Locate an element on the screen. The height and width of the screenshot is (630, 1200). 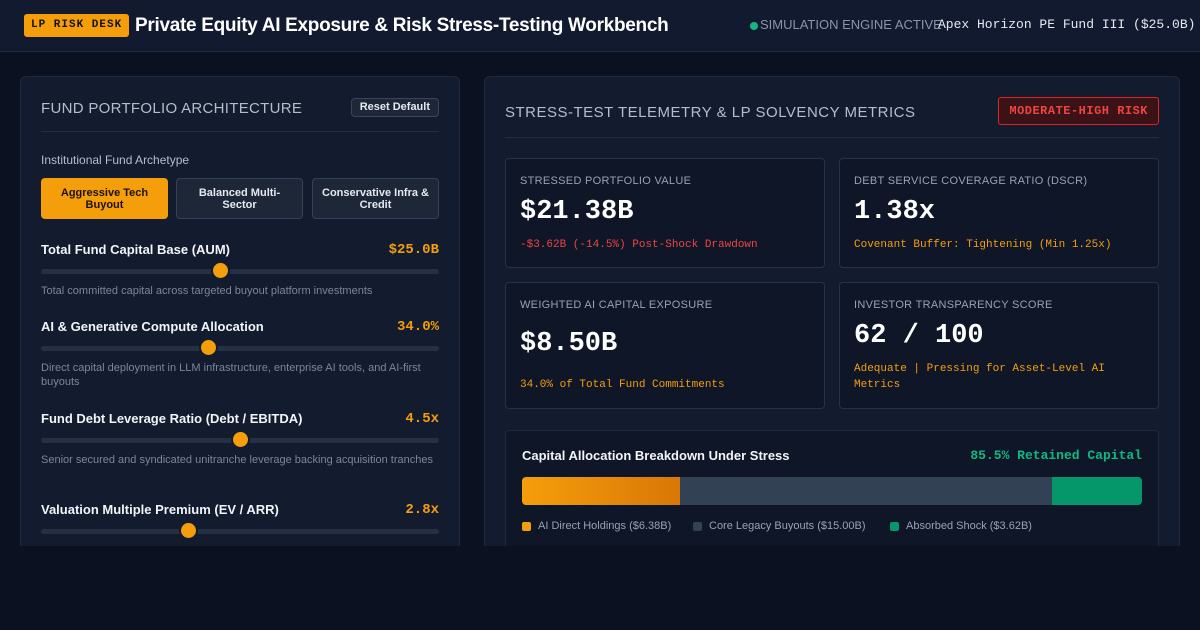
slider-value: $25.0B is located at coordinates (413, 250).